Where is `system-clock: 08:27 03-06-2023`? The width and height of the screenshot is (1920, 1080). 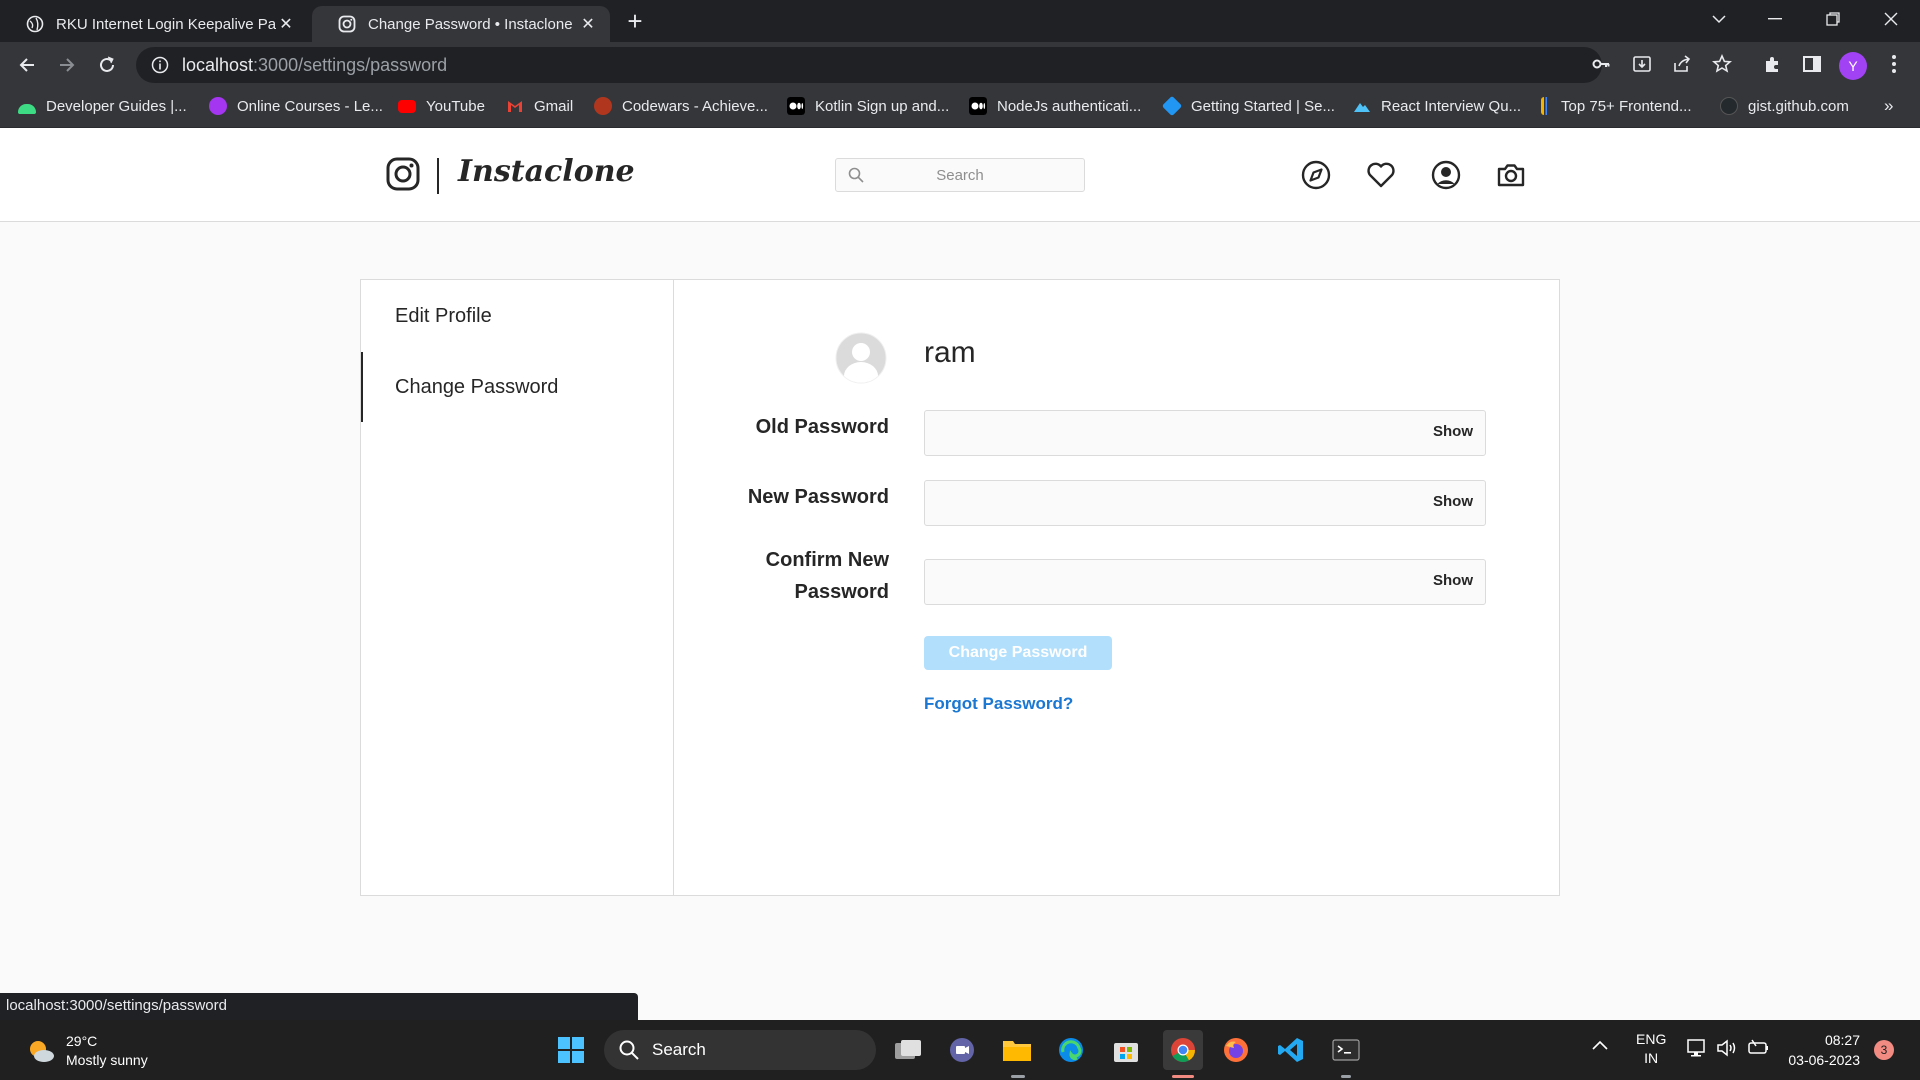
system-clock: 08:27 03-06-2023 is located at coordinates (1820, 1050).